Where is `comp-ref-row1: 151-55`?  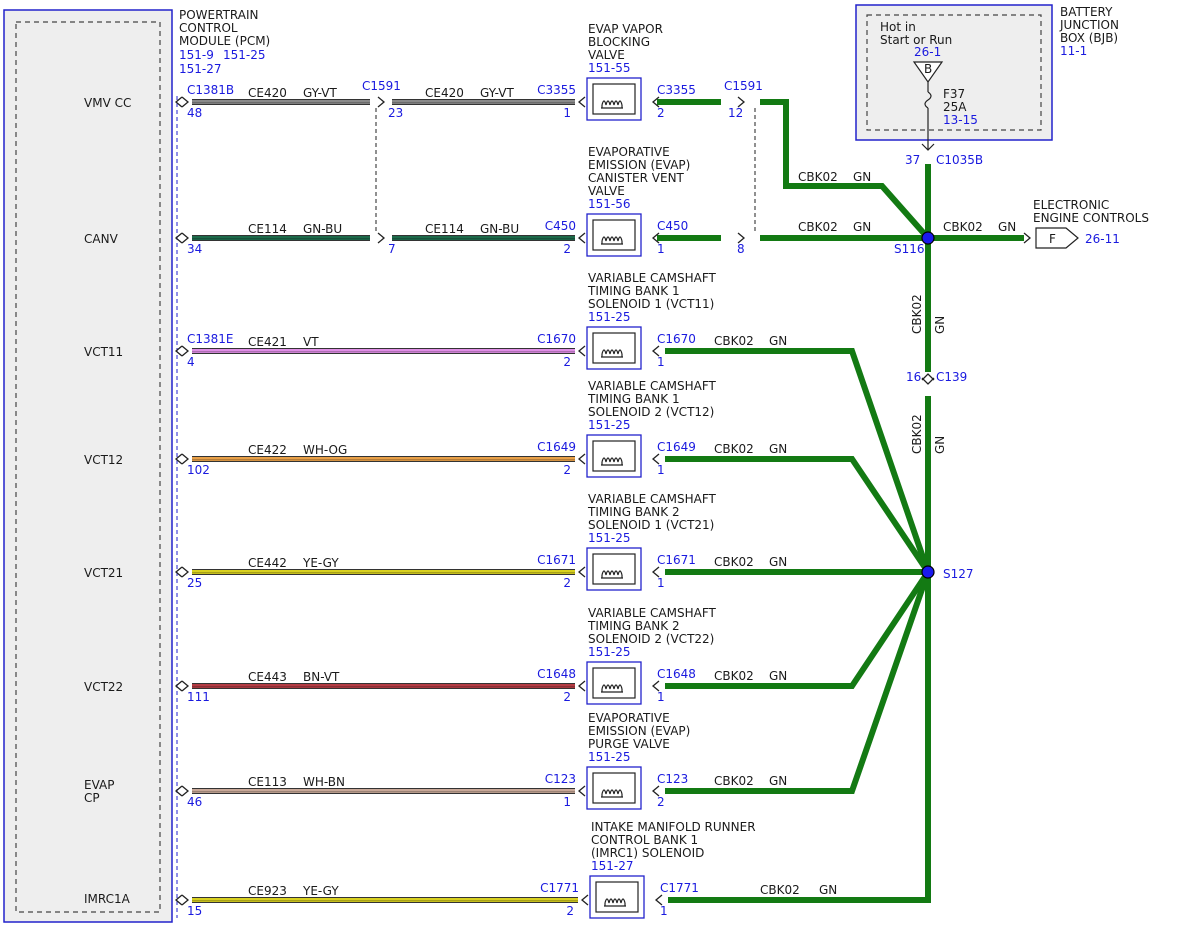
comp-ref-row1: 151-55 is located at coordinates (609, 68).